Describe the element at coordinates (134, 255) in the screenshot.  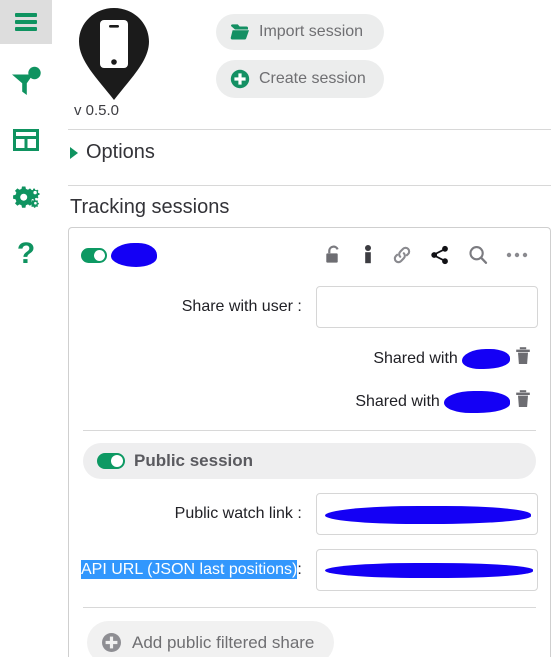
I see `session-name-redacted` at that location.